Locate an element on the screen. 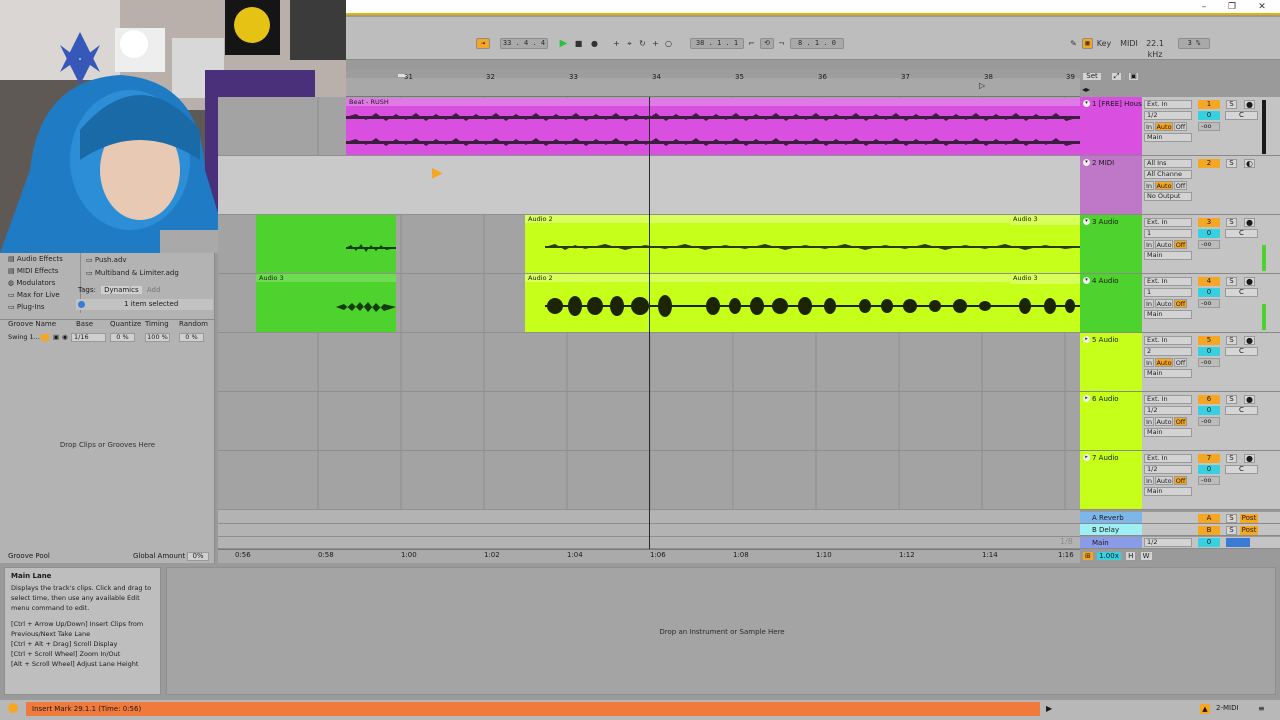 This screenshot has width=1280, height=720. track-3-input-type: Ext. In is located at coordinates (1168, 222).